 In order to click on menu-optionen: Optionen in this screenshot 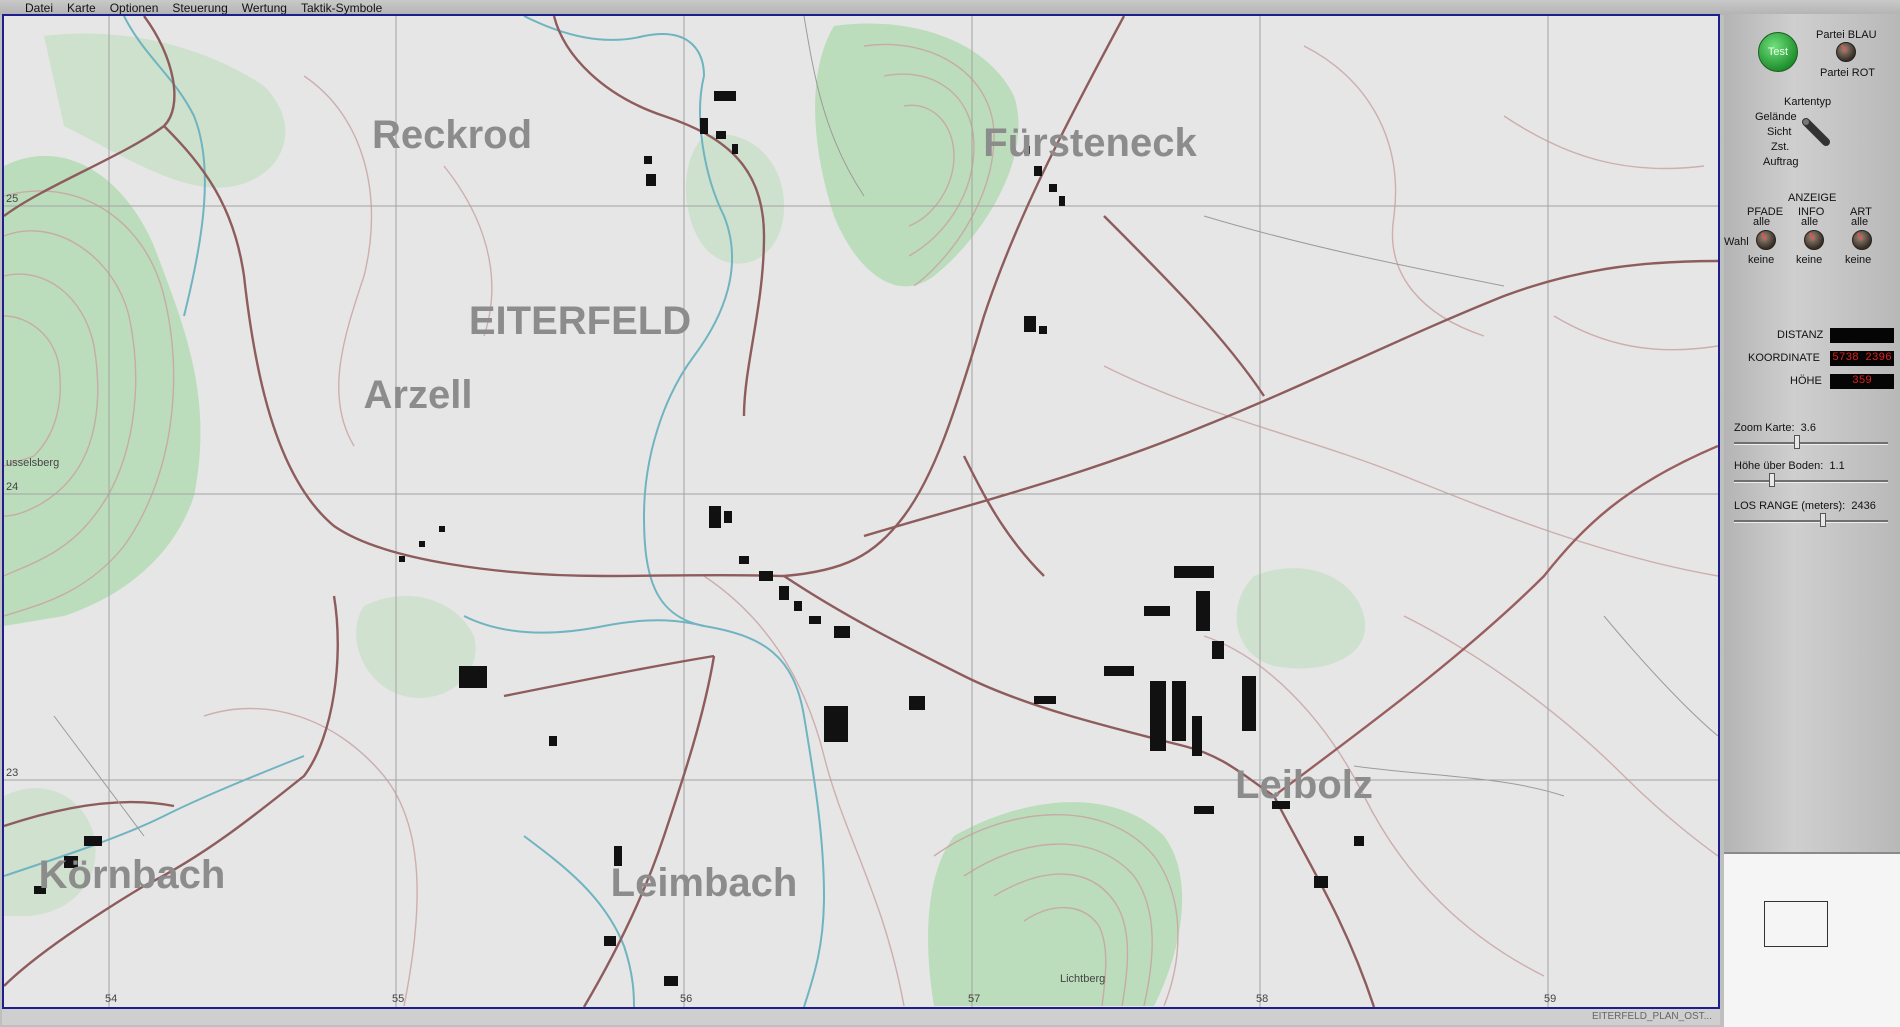, I will do `click(134, 8)`.